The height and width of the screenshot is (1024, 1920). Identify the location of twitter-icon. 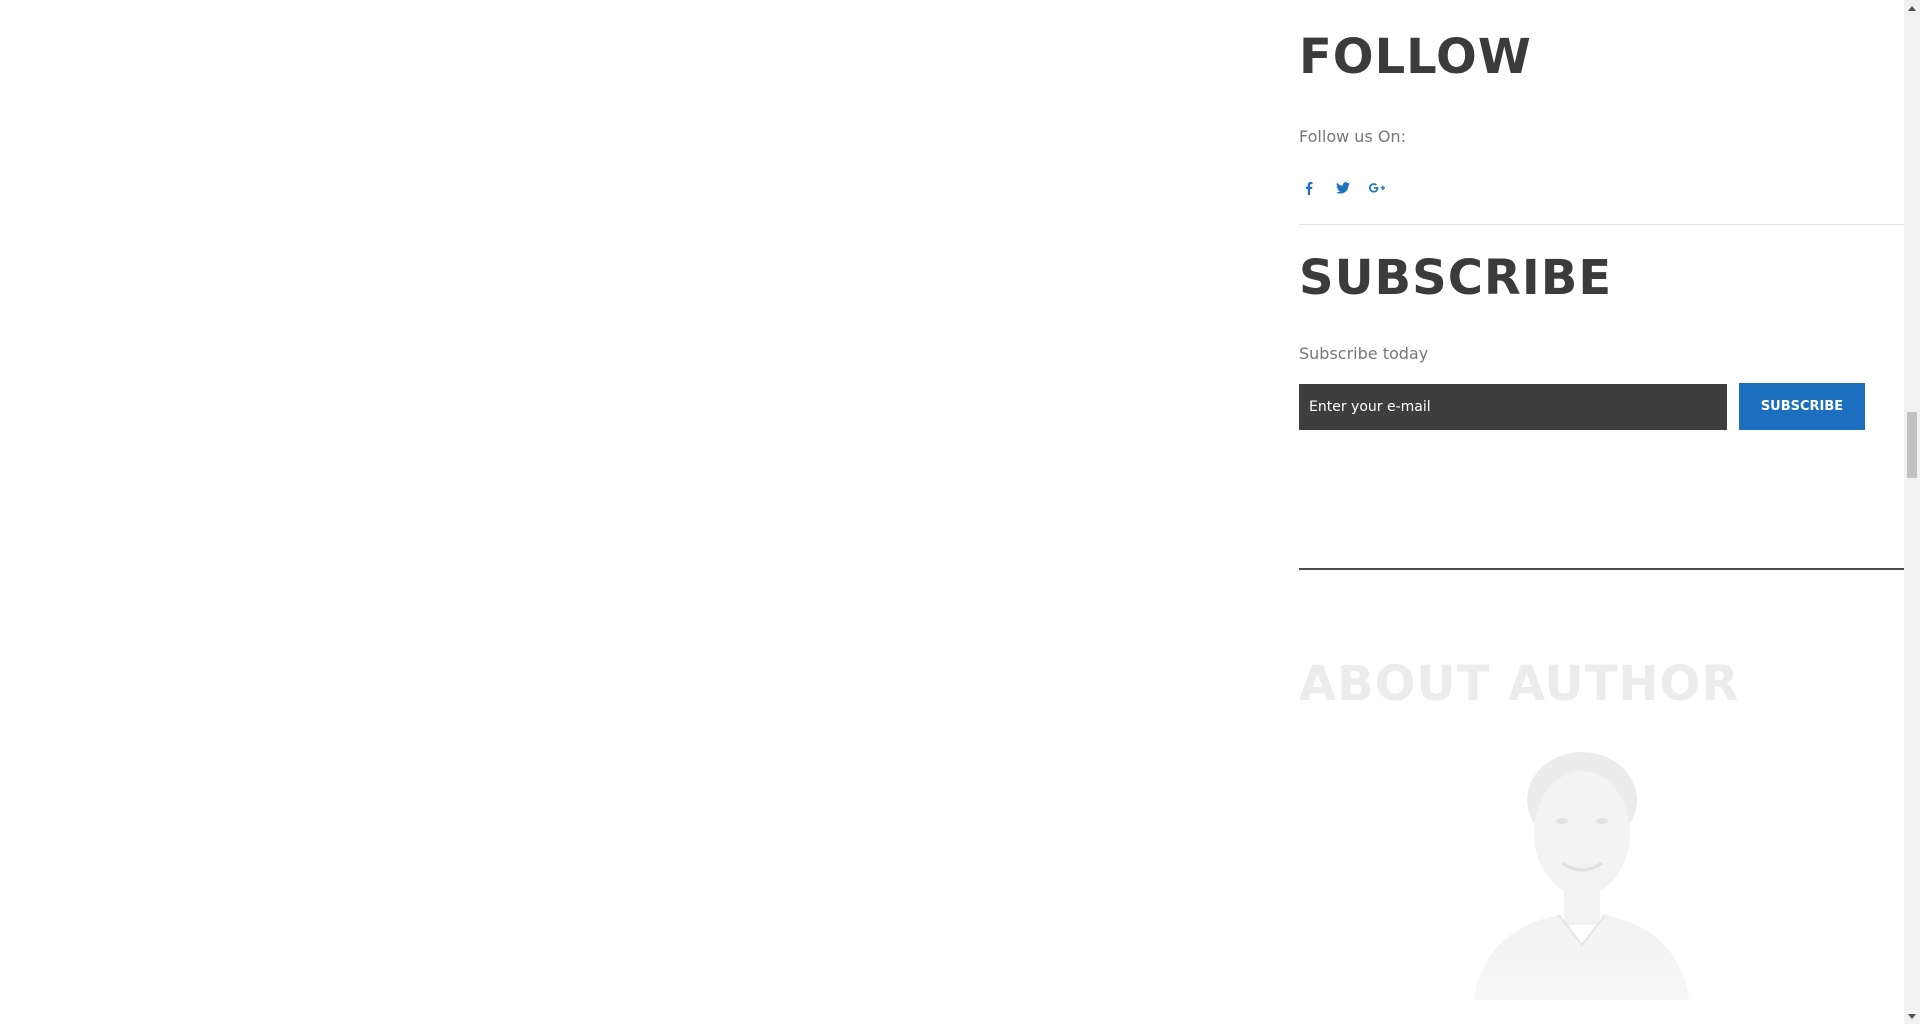
(1343, 188).